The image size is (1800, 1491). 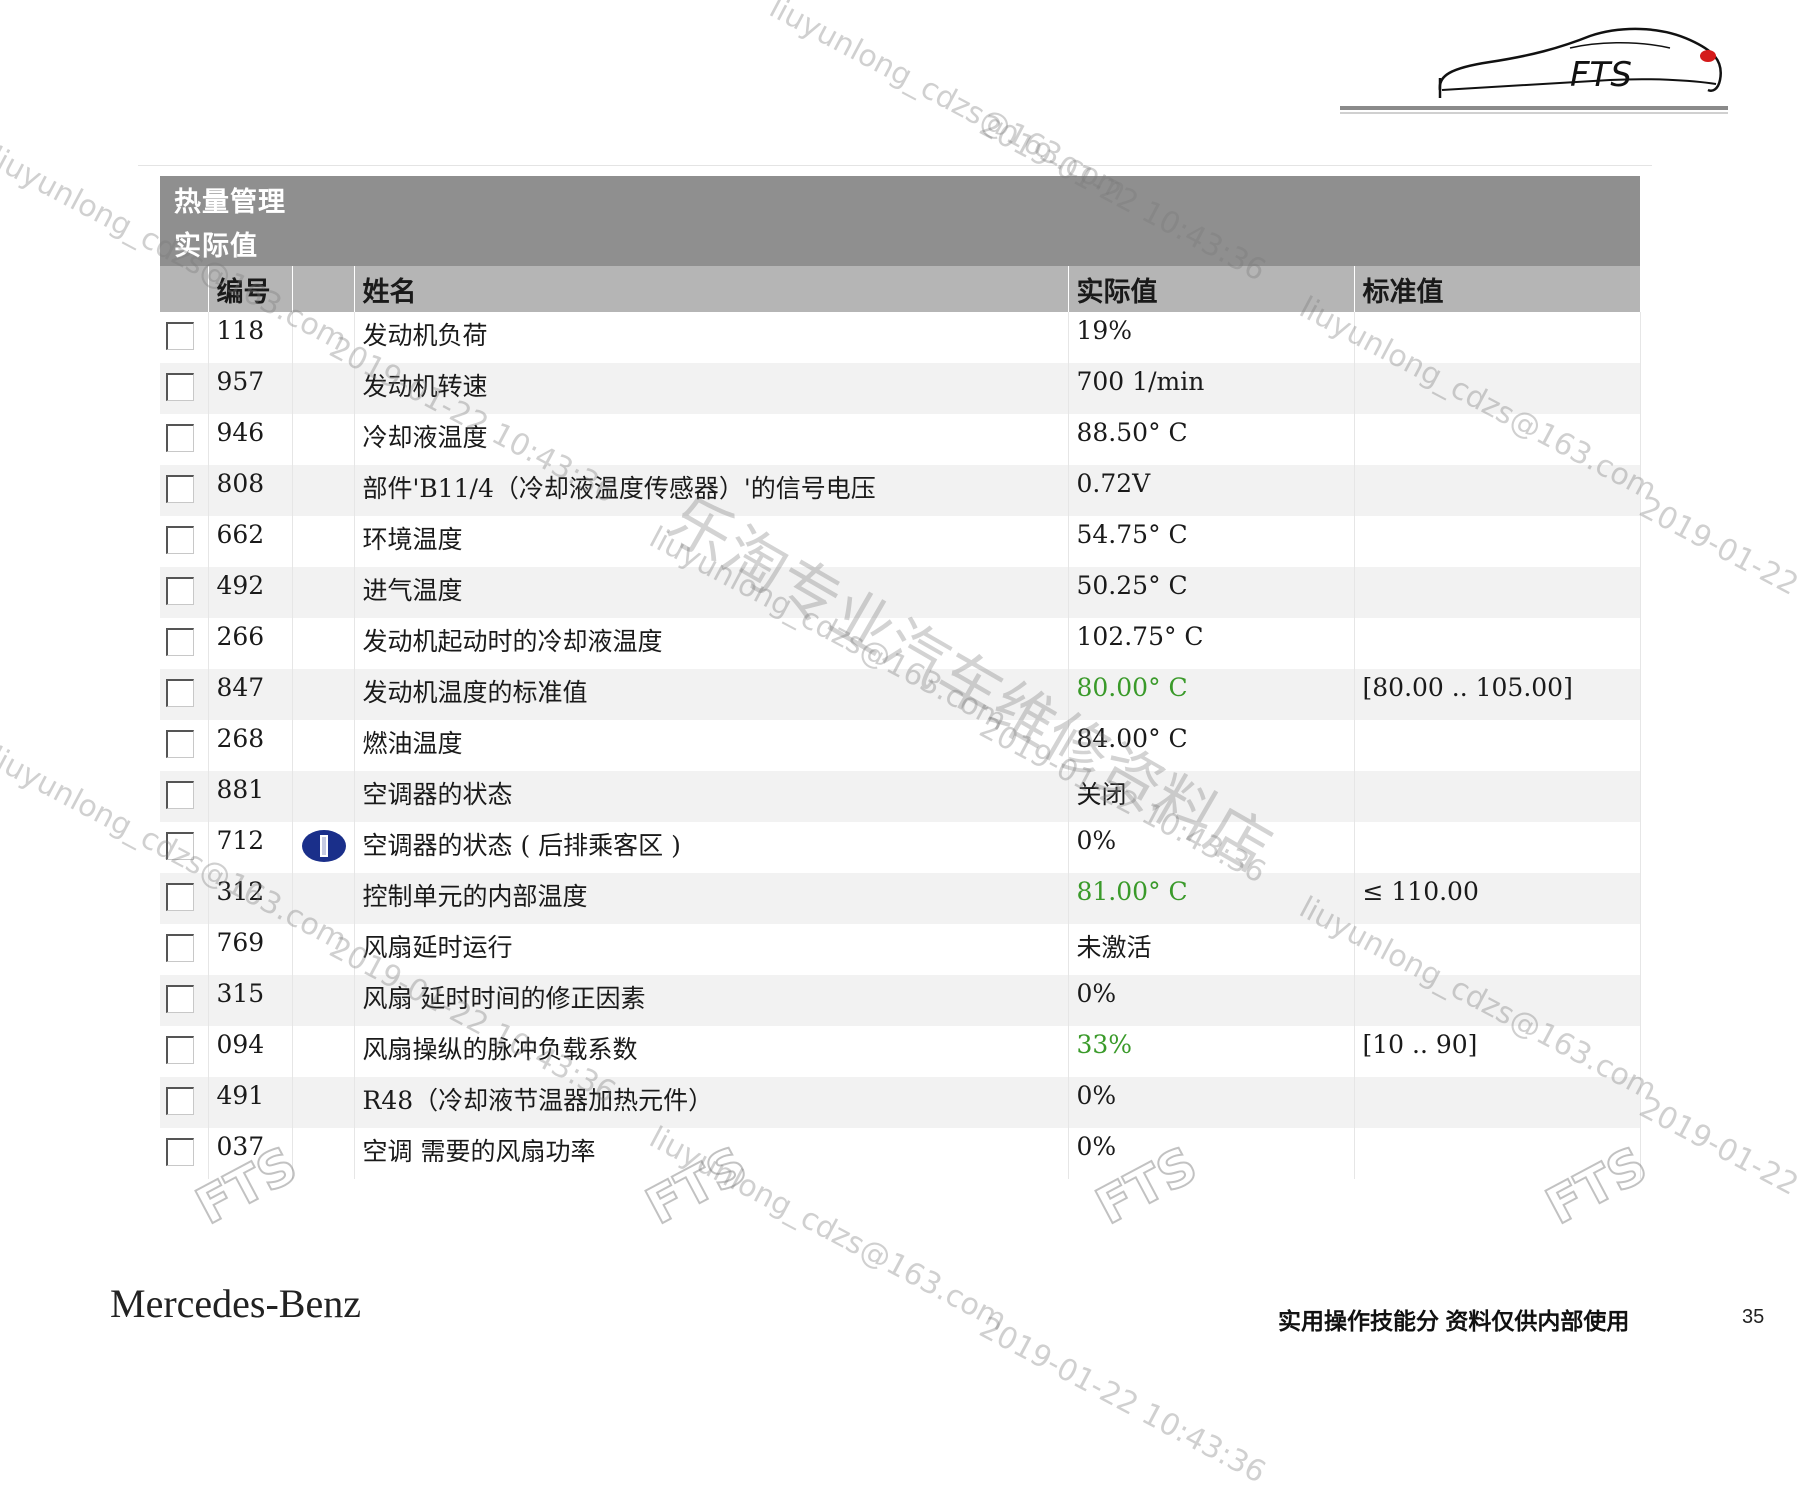 I want to click on row-name: 风扇操纵的脉冲负载系数, so click(x=711, y=1051).